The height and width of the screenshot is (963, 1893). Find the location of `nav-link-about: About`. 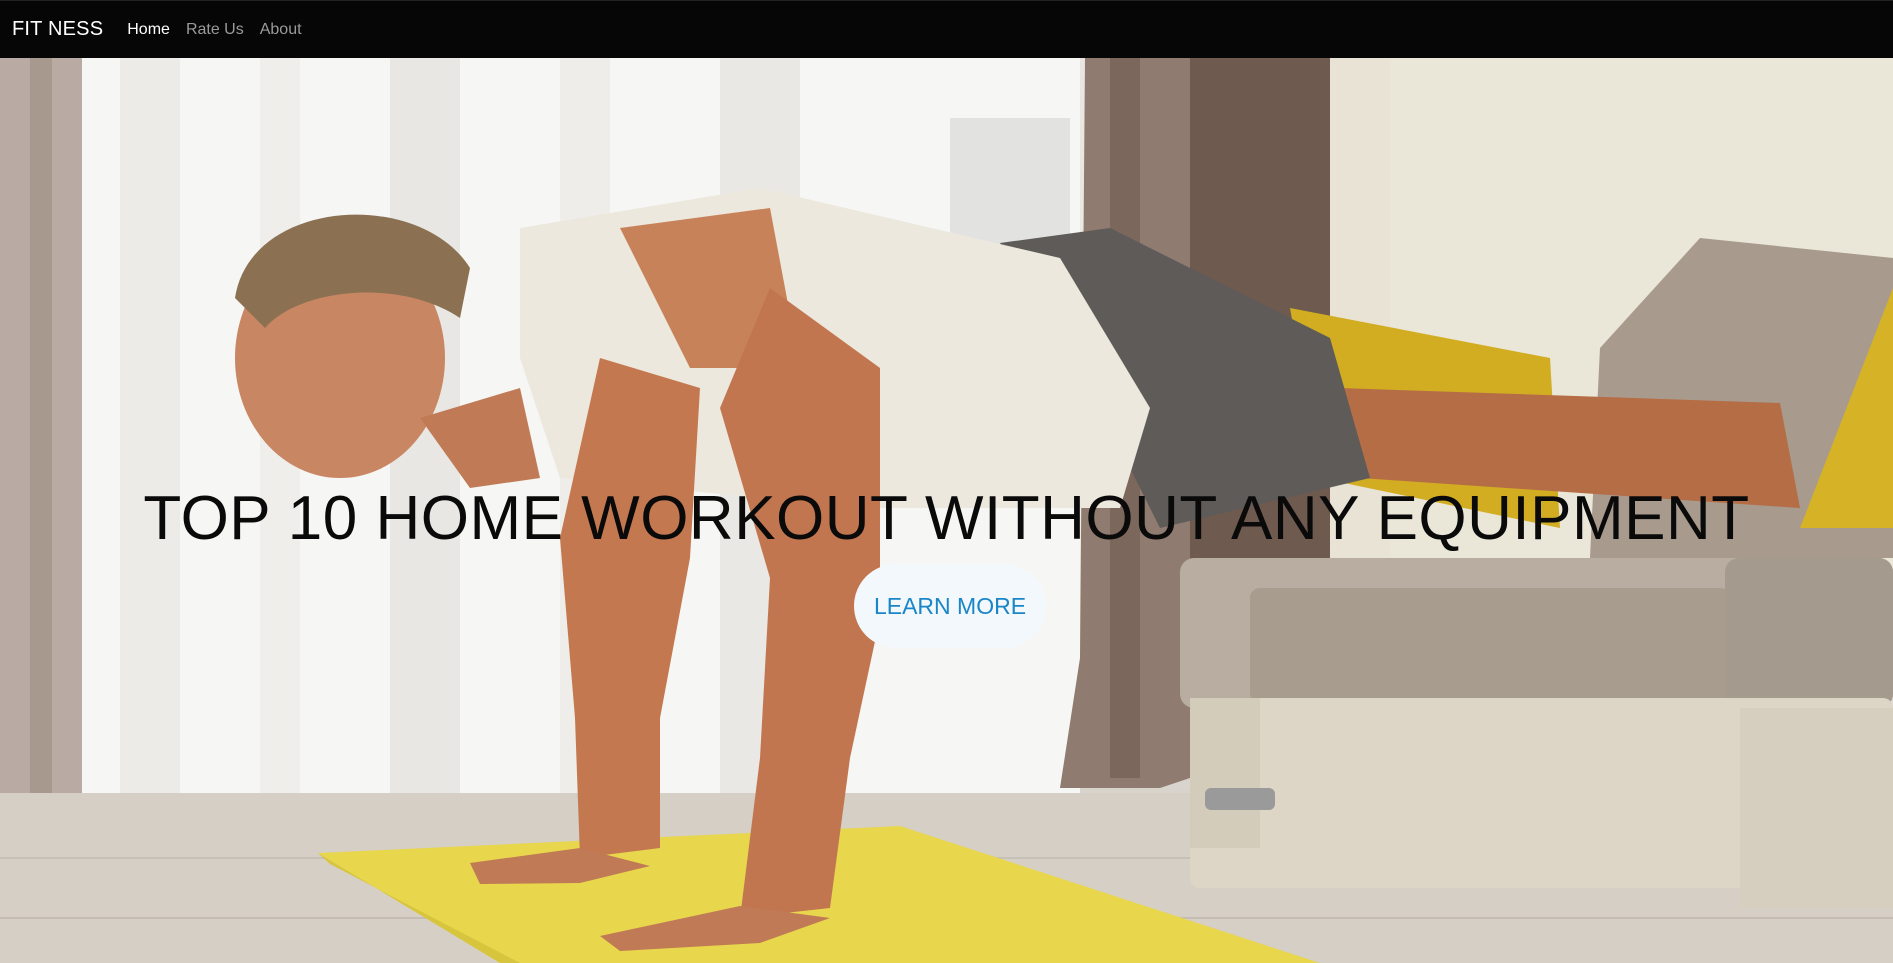

nav-link-about: About is located at coordinates (281, 30).